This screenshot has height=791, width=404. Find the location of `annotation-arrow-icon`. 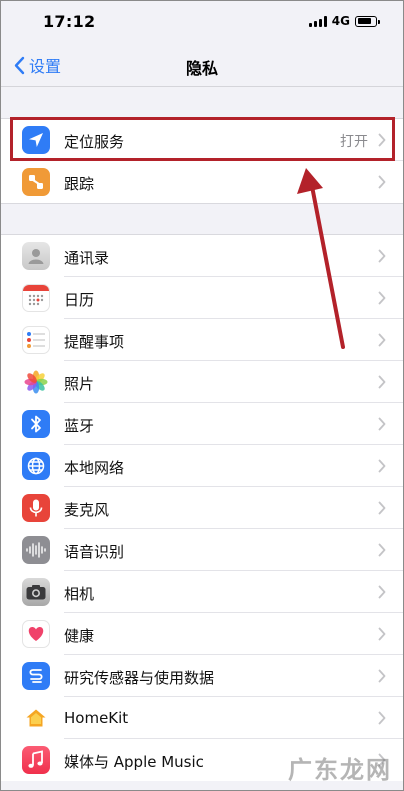

annotation-arrow-icon is located at coordinates (321, 258).